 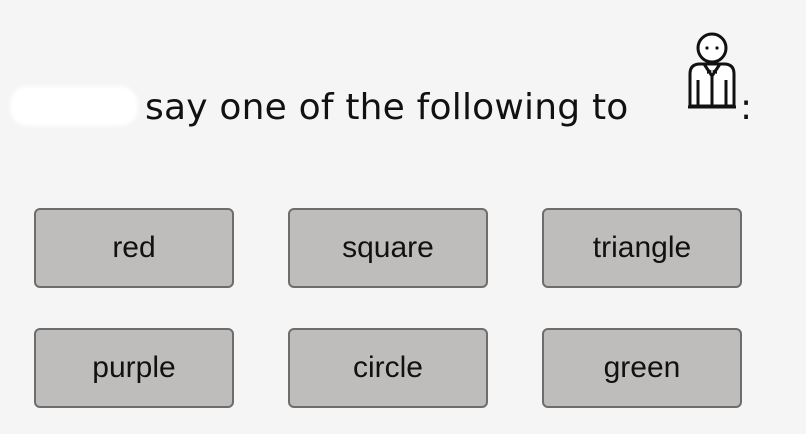 I want to click on choice-label: triangle, so click(x=642, y=247).